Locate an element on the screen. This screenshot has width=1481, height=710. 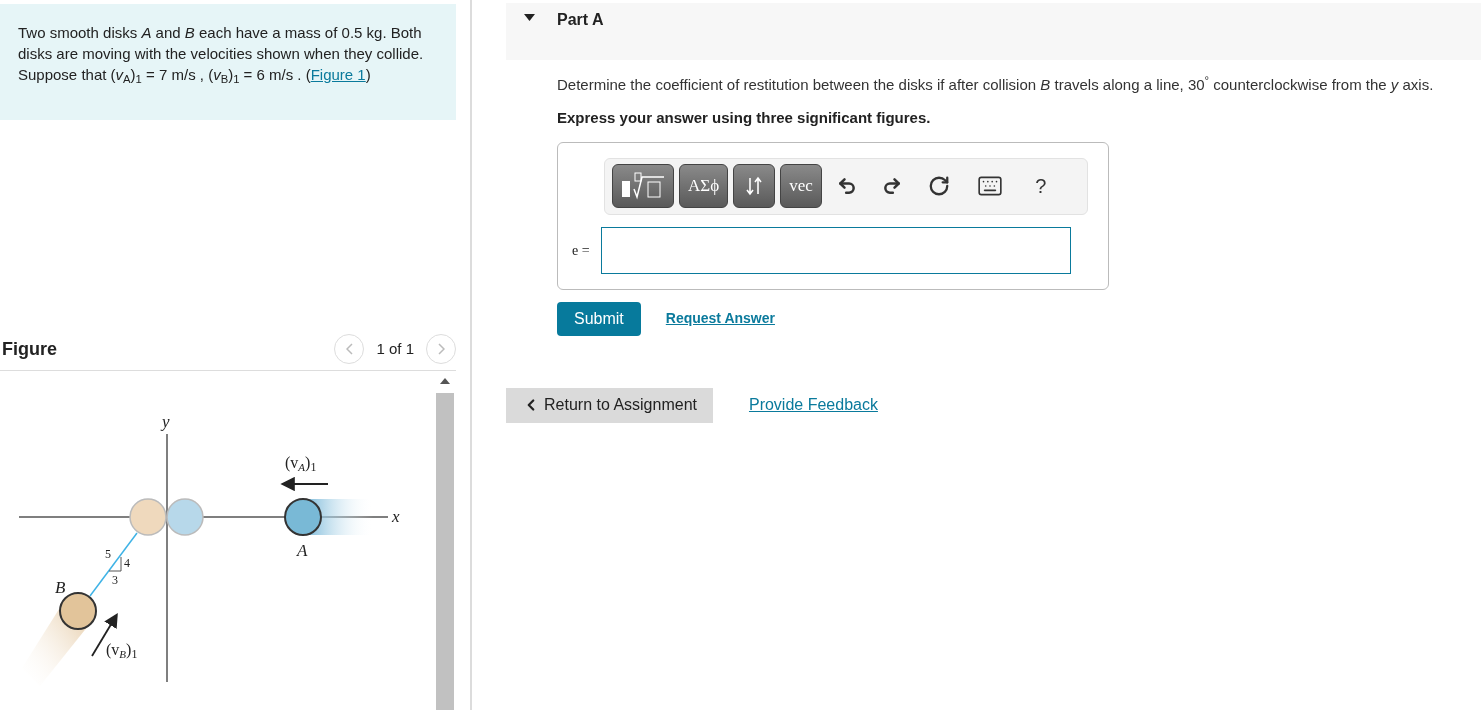
submit-button: Submit is located at coordinates (599, 318).